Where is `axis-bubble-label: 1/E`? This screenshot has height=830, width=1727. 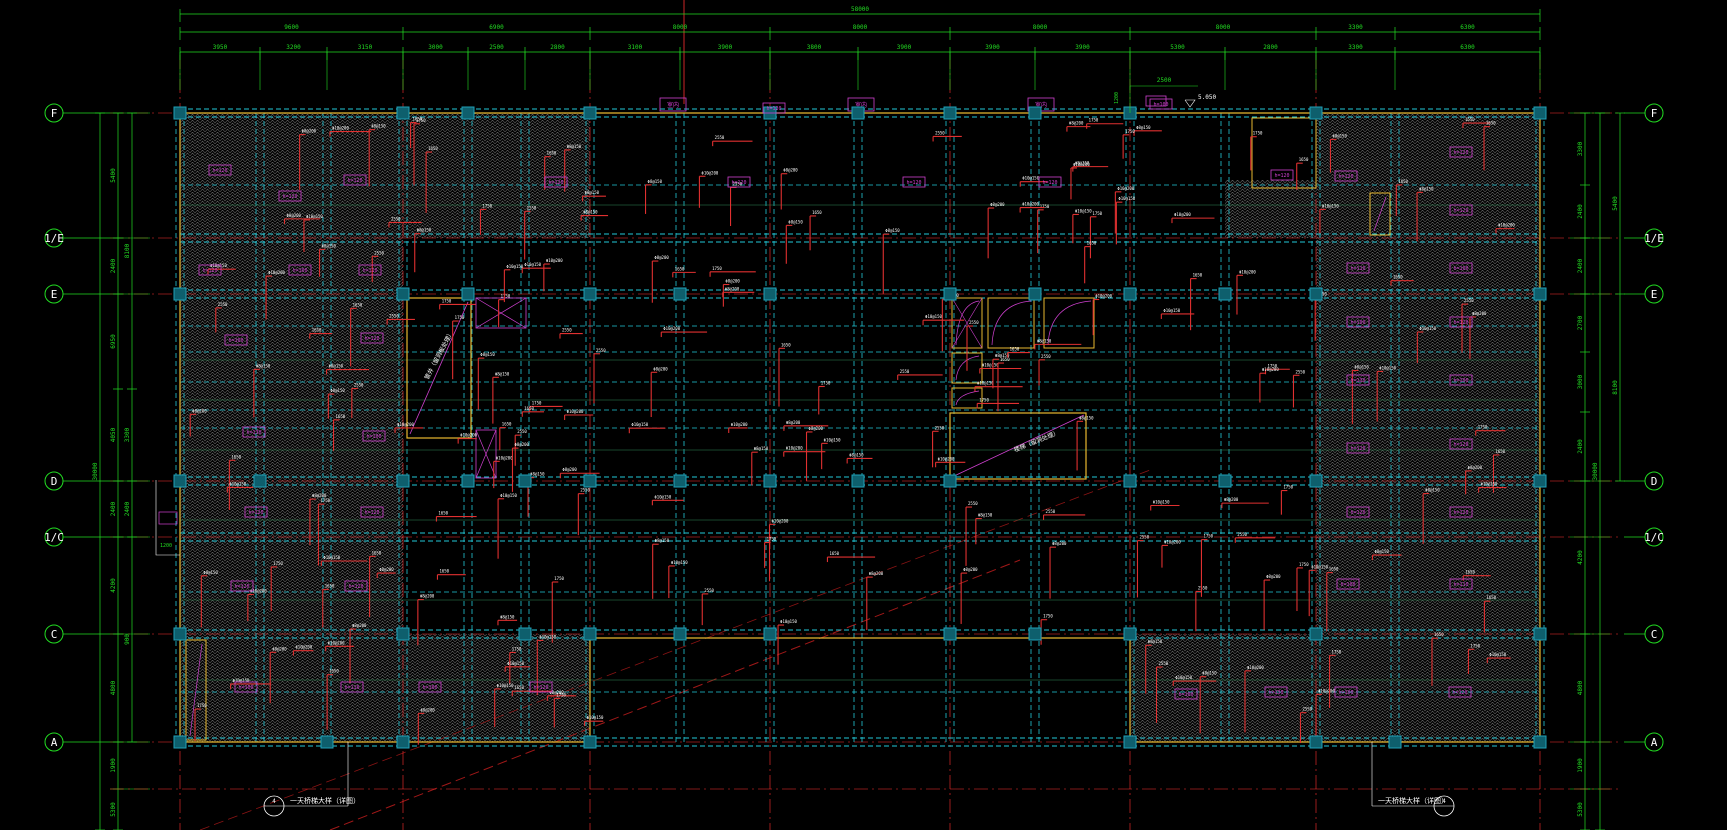 axis-bubble-label: 1/E is located at coordinates (54, 238).